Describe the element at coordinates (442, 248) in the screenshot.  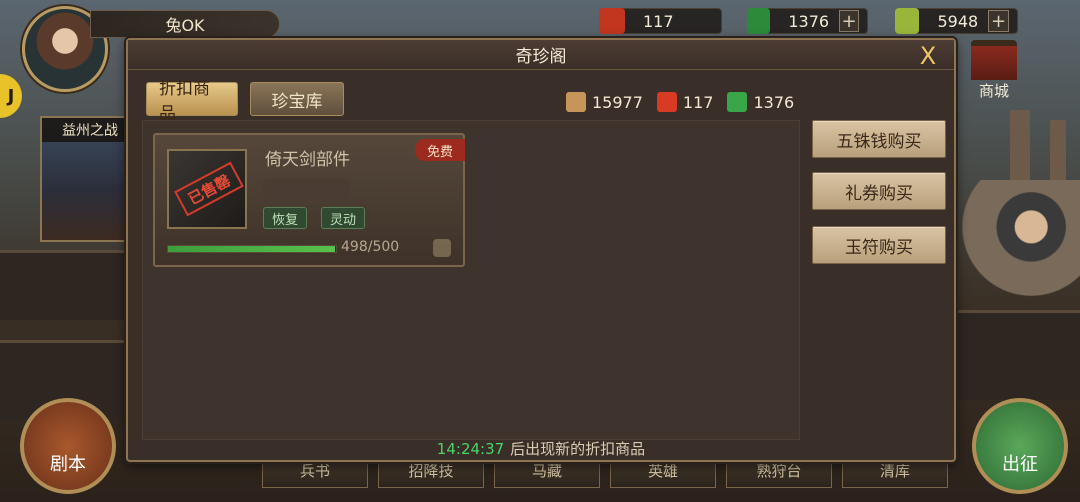
I see `puzzle-piece-icon` at that location.